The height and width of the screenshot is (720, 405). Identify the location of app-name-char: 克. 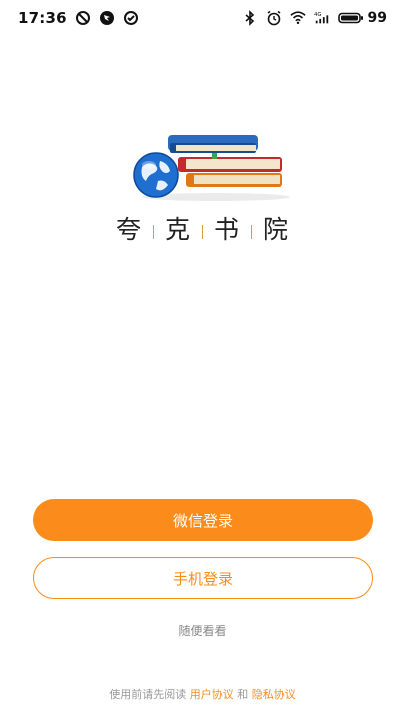
(177, 229).